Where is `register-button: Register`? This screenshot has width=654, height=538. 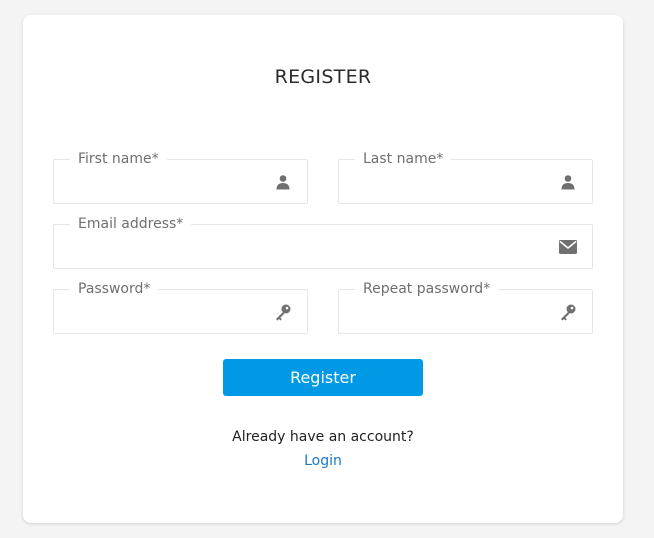
register-button: Register is located at coordinates (323, 377).